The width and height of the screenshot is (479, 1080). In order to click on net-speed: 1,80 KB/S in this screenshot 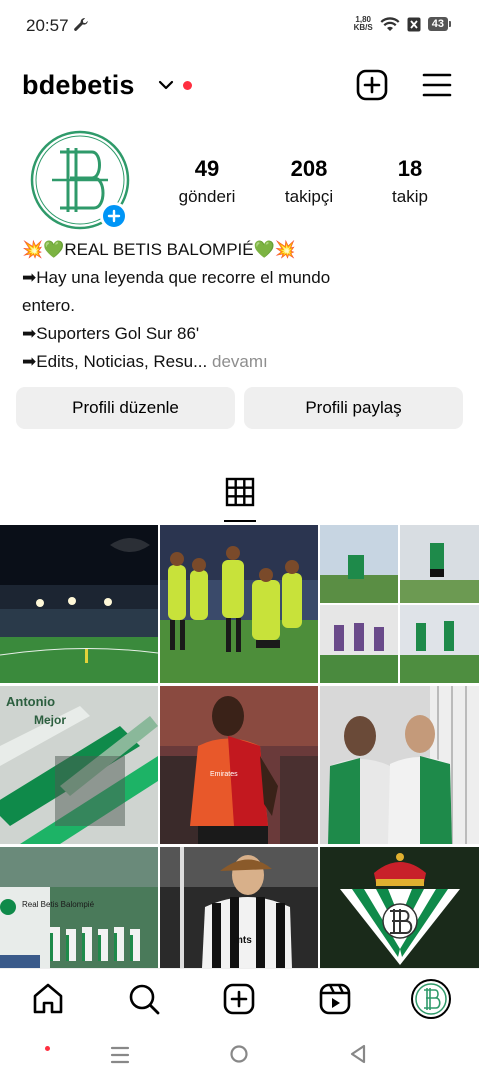, I will do `click(363, 23)`.